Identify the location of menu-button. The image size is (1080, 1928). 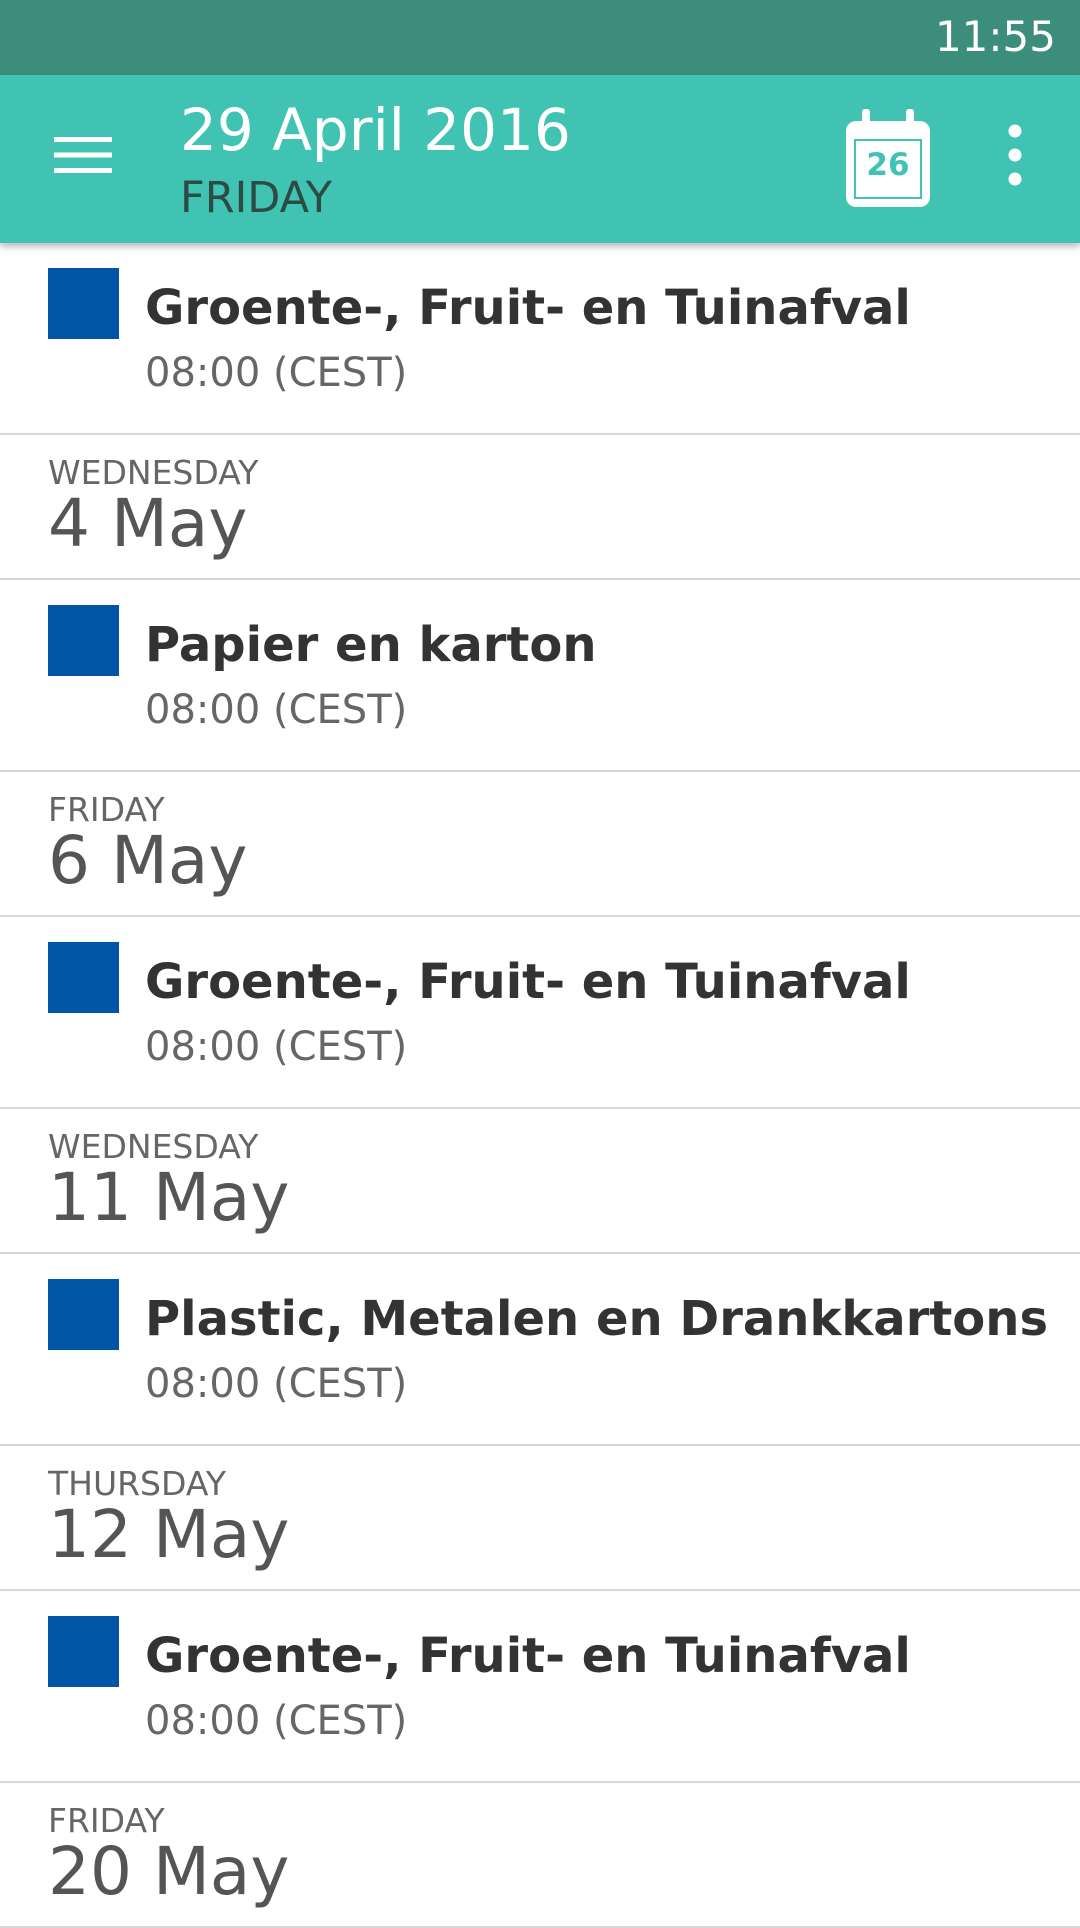
(83, 155).